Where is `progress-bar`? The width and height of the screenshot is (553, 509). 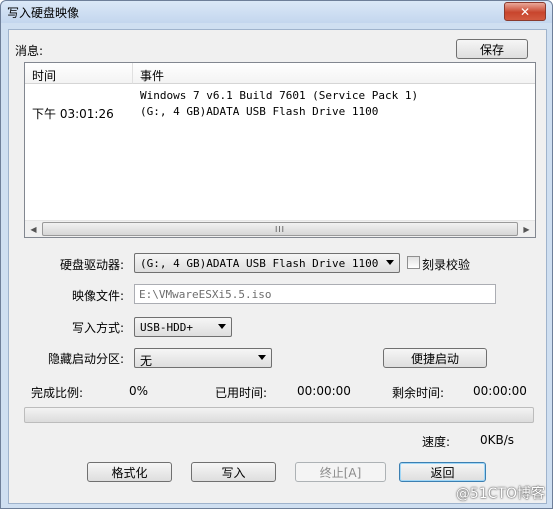 progress-bar is located at coordinates (279, 415).